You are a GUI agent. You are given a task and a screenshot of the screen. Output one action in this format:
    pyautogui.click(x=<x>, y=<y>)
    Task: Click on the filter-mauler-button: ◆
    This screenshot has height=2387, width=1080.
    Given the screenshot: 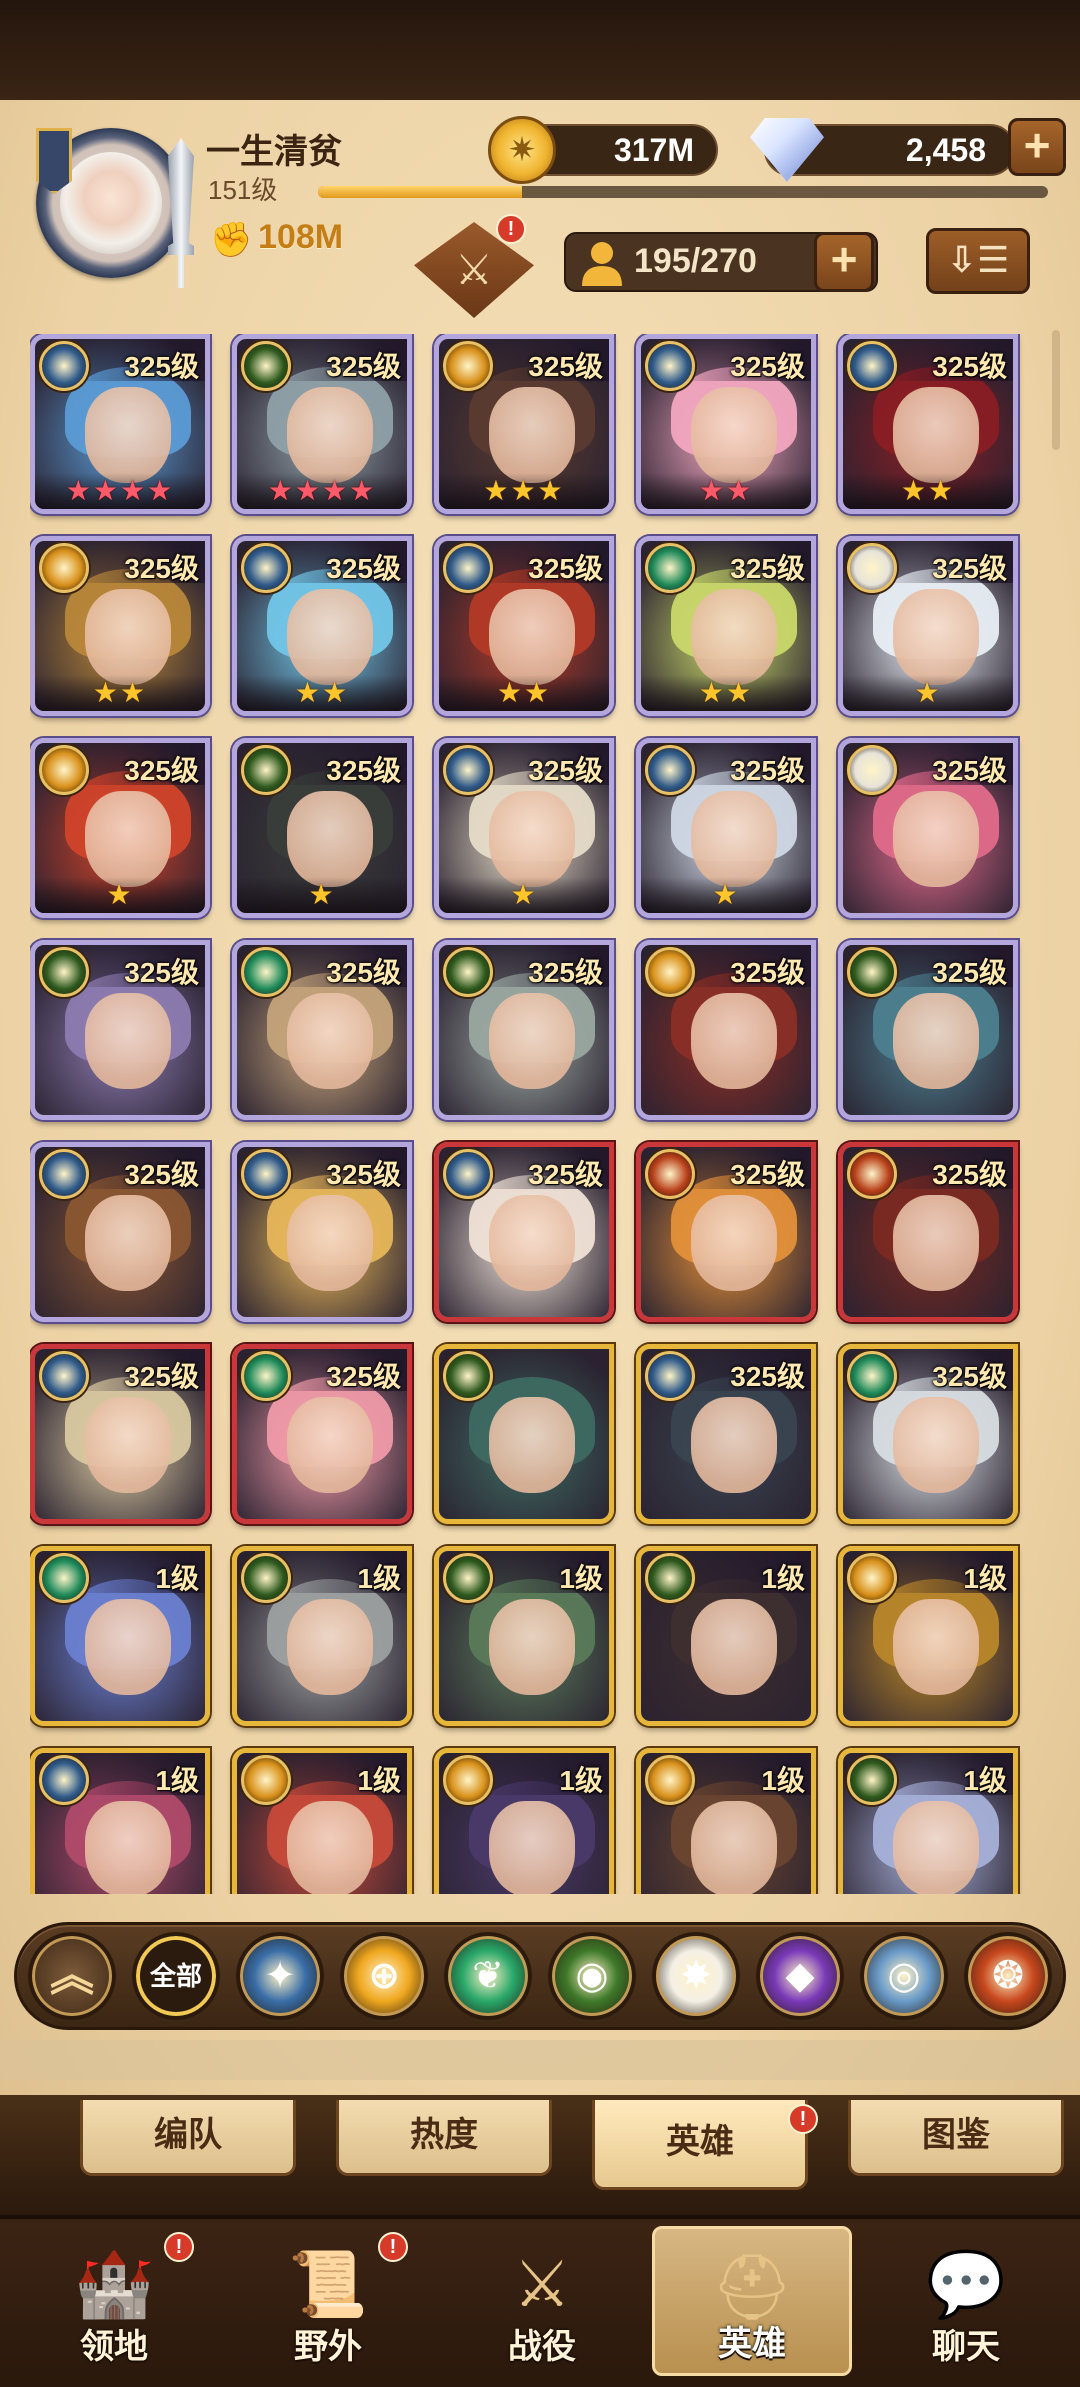 What is the action you would take?
    pyautogui.click(x=800, y=1976)
    